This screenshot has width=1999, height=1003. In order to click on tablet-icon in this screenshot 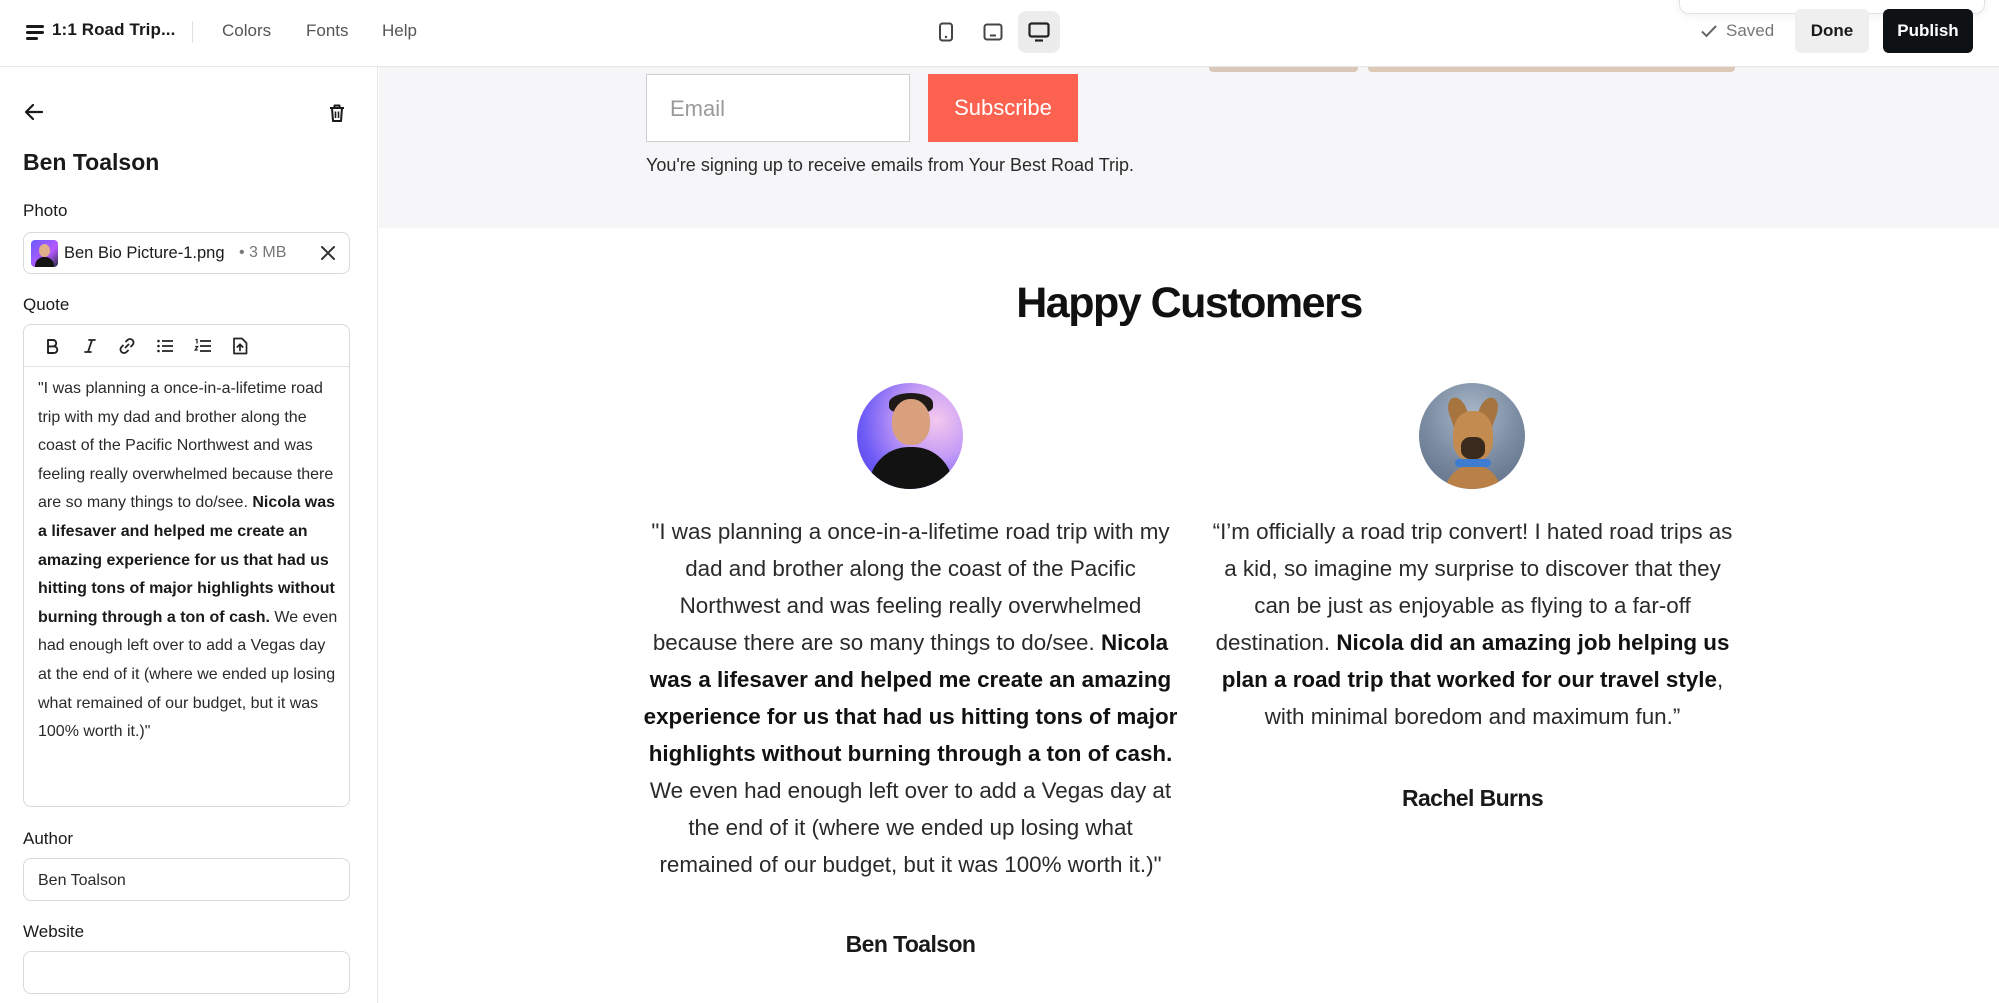, I will do `click(993, 32)`.